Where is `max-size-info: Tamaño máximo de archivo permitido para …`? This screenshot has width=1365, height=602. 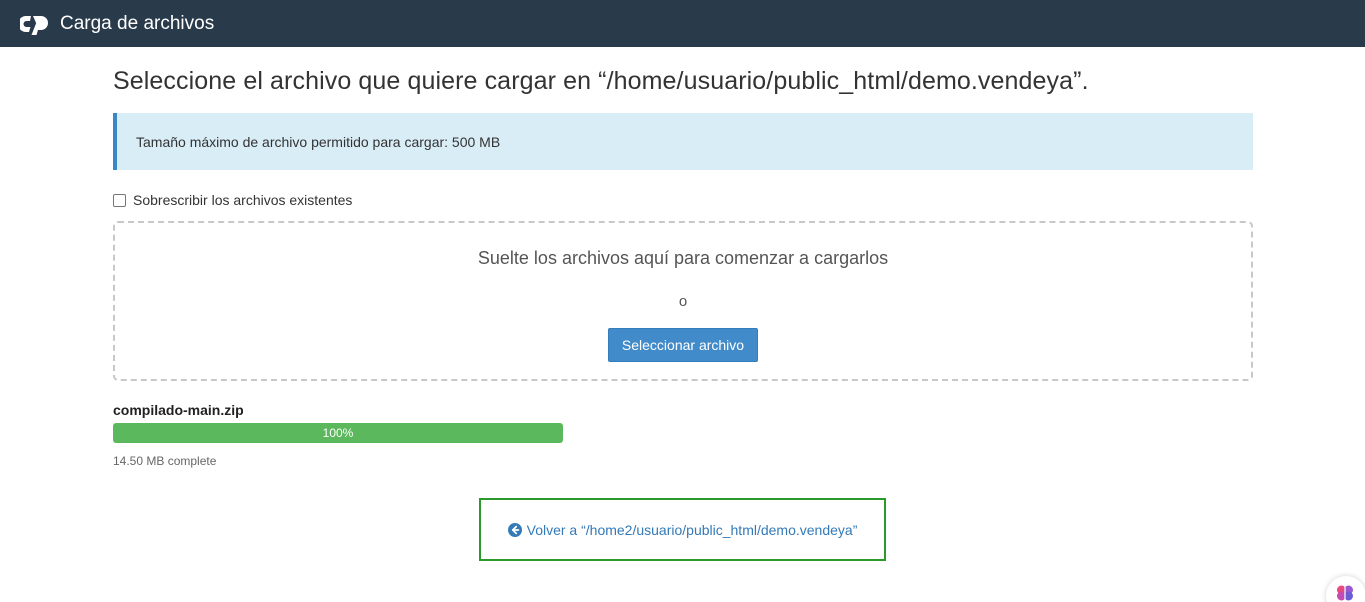
max-size-info: Tamaño máximo de archivo permitido para … is located at coordinates (683, 141).